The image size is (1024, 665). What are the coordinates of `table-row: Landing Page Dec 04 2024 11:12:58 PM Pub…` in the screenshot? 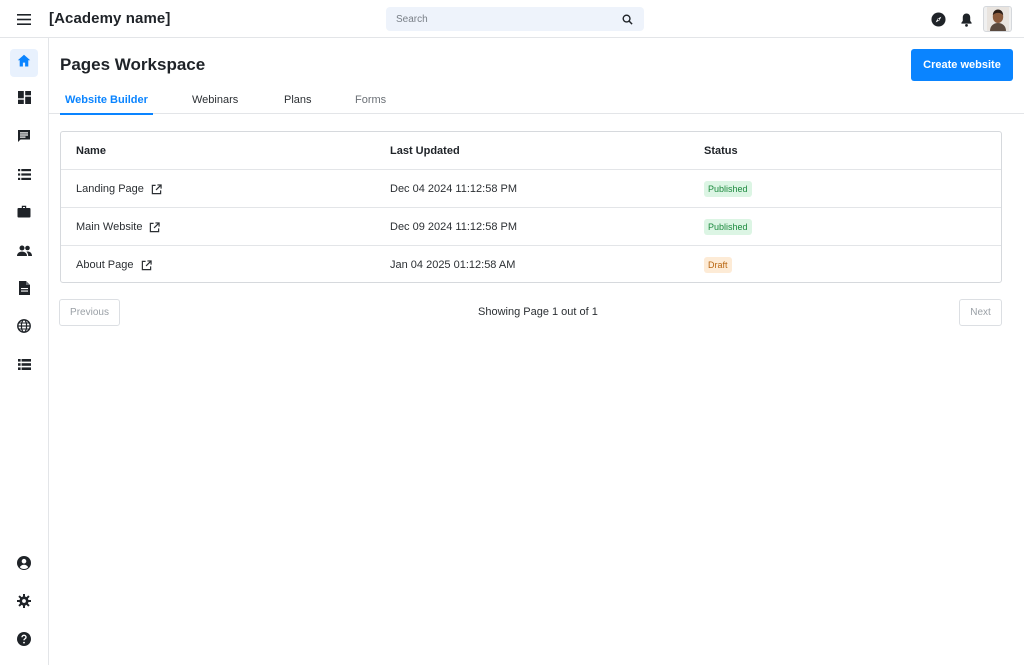 It's located at (531, 189).